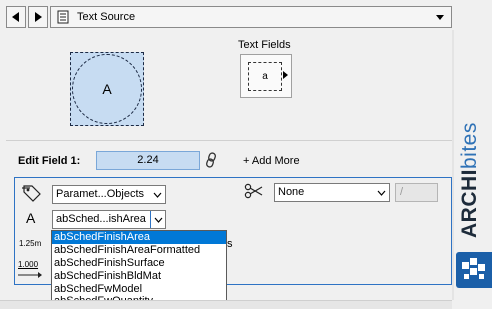 This screenshot has height=309, width=492. I want to click on bottom-bar, so click(226, 304).